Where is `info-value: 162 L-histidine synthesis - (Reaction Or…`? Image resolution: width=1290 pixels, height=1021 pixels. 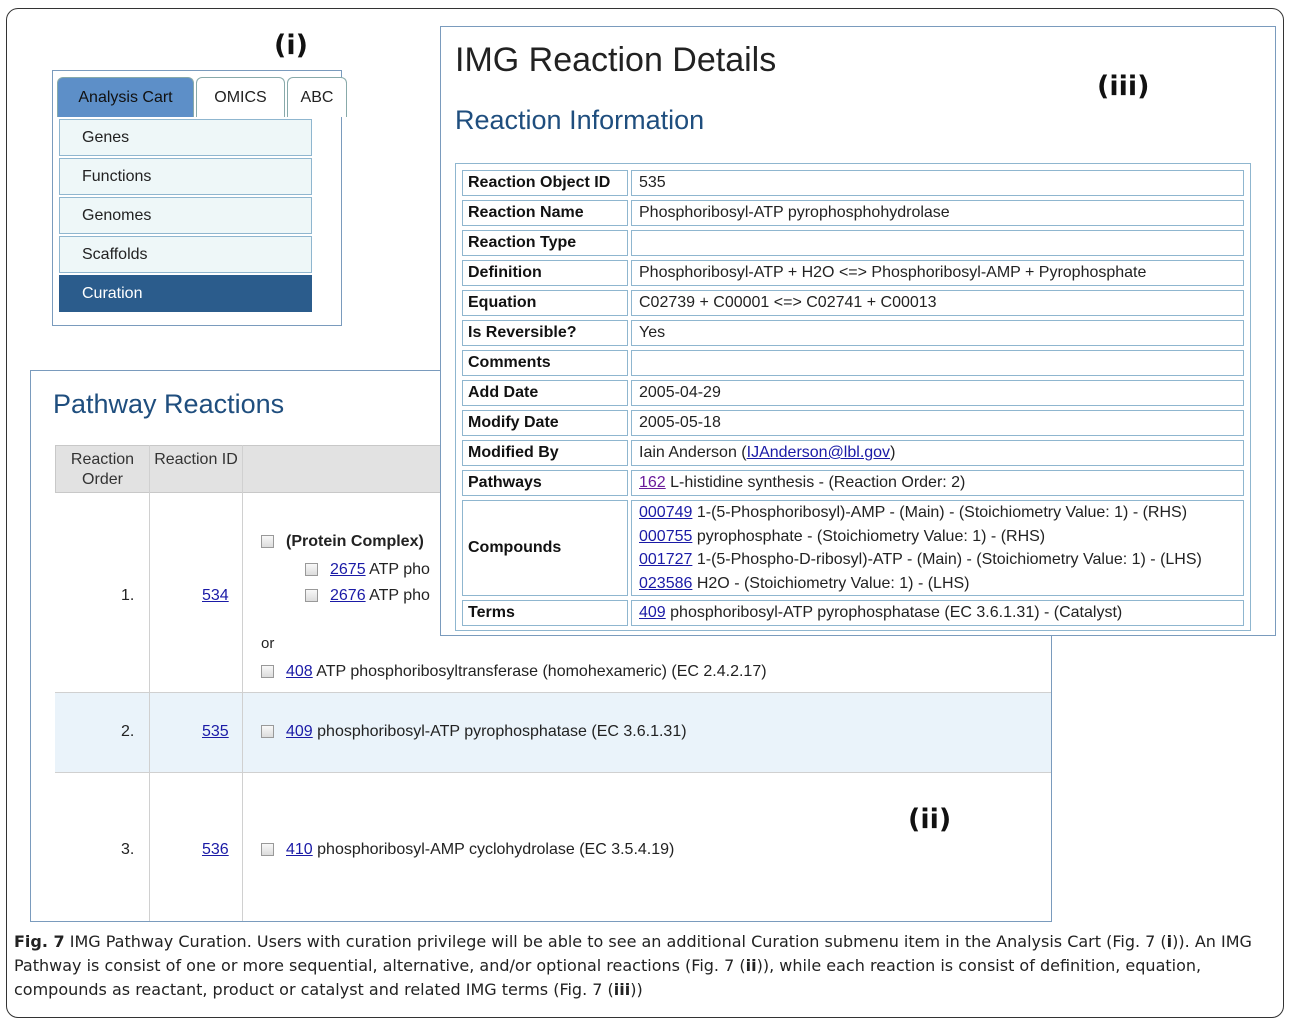
info-value: 162 L-histidine synthesis - (Reaction Or… is located at coordinates (937, 483).